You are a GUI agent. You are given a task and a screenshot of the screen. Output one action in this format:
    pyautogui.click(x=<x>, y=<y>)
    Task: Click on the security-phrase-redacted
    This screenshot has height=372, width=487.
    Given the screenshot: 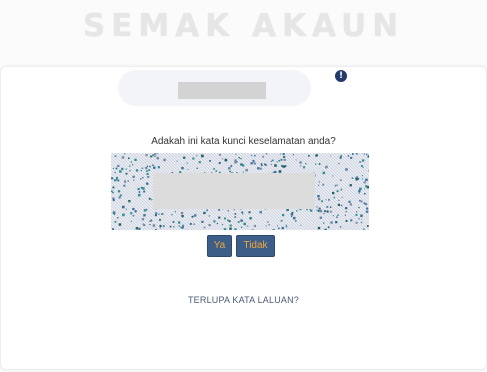 What is the action you would take?
    pyautogui.click(x=234, y=191)
    